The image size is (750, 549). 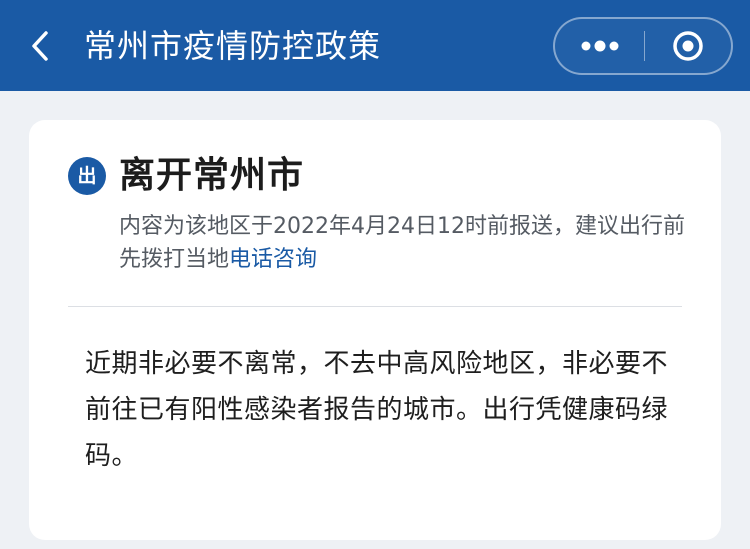 I want to click on page-title: 常州市疫情防控政策, so click(x=233, y=46).